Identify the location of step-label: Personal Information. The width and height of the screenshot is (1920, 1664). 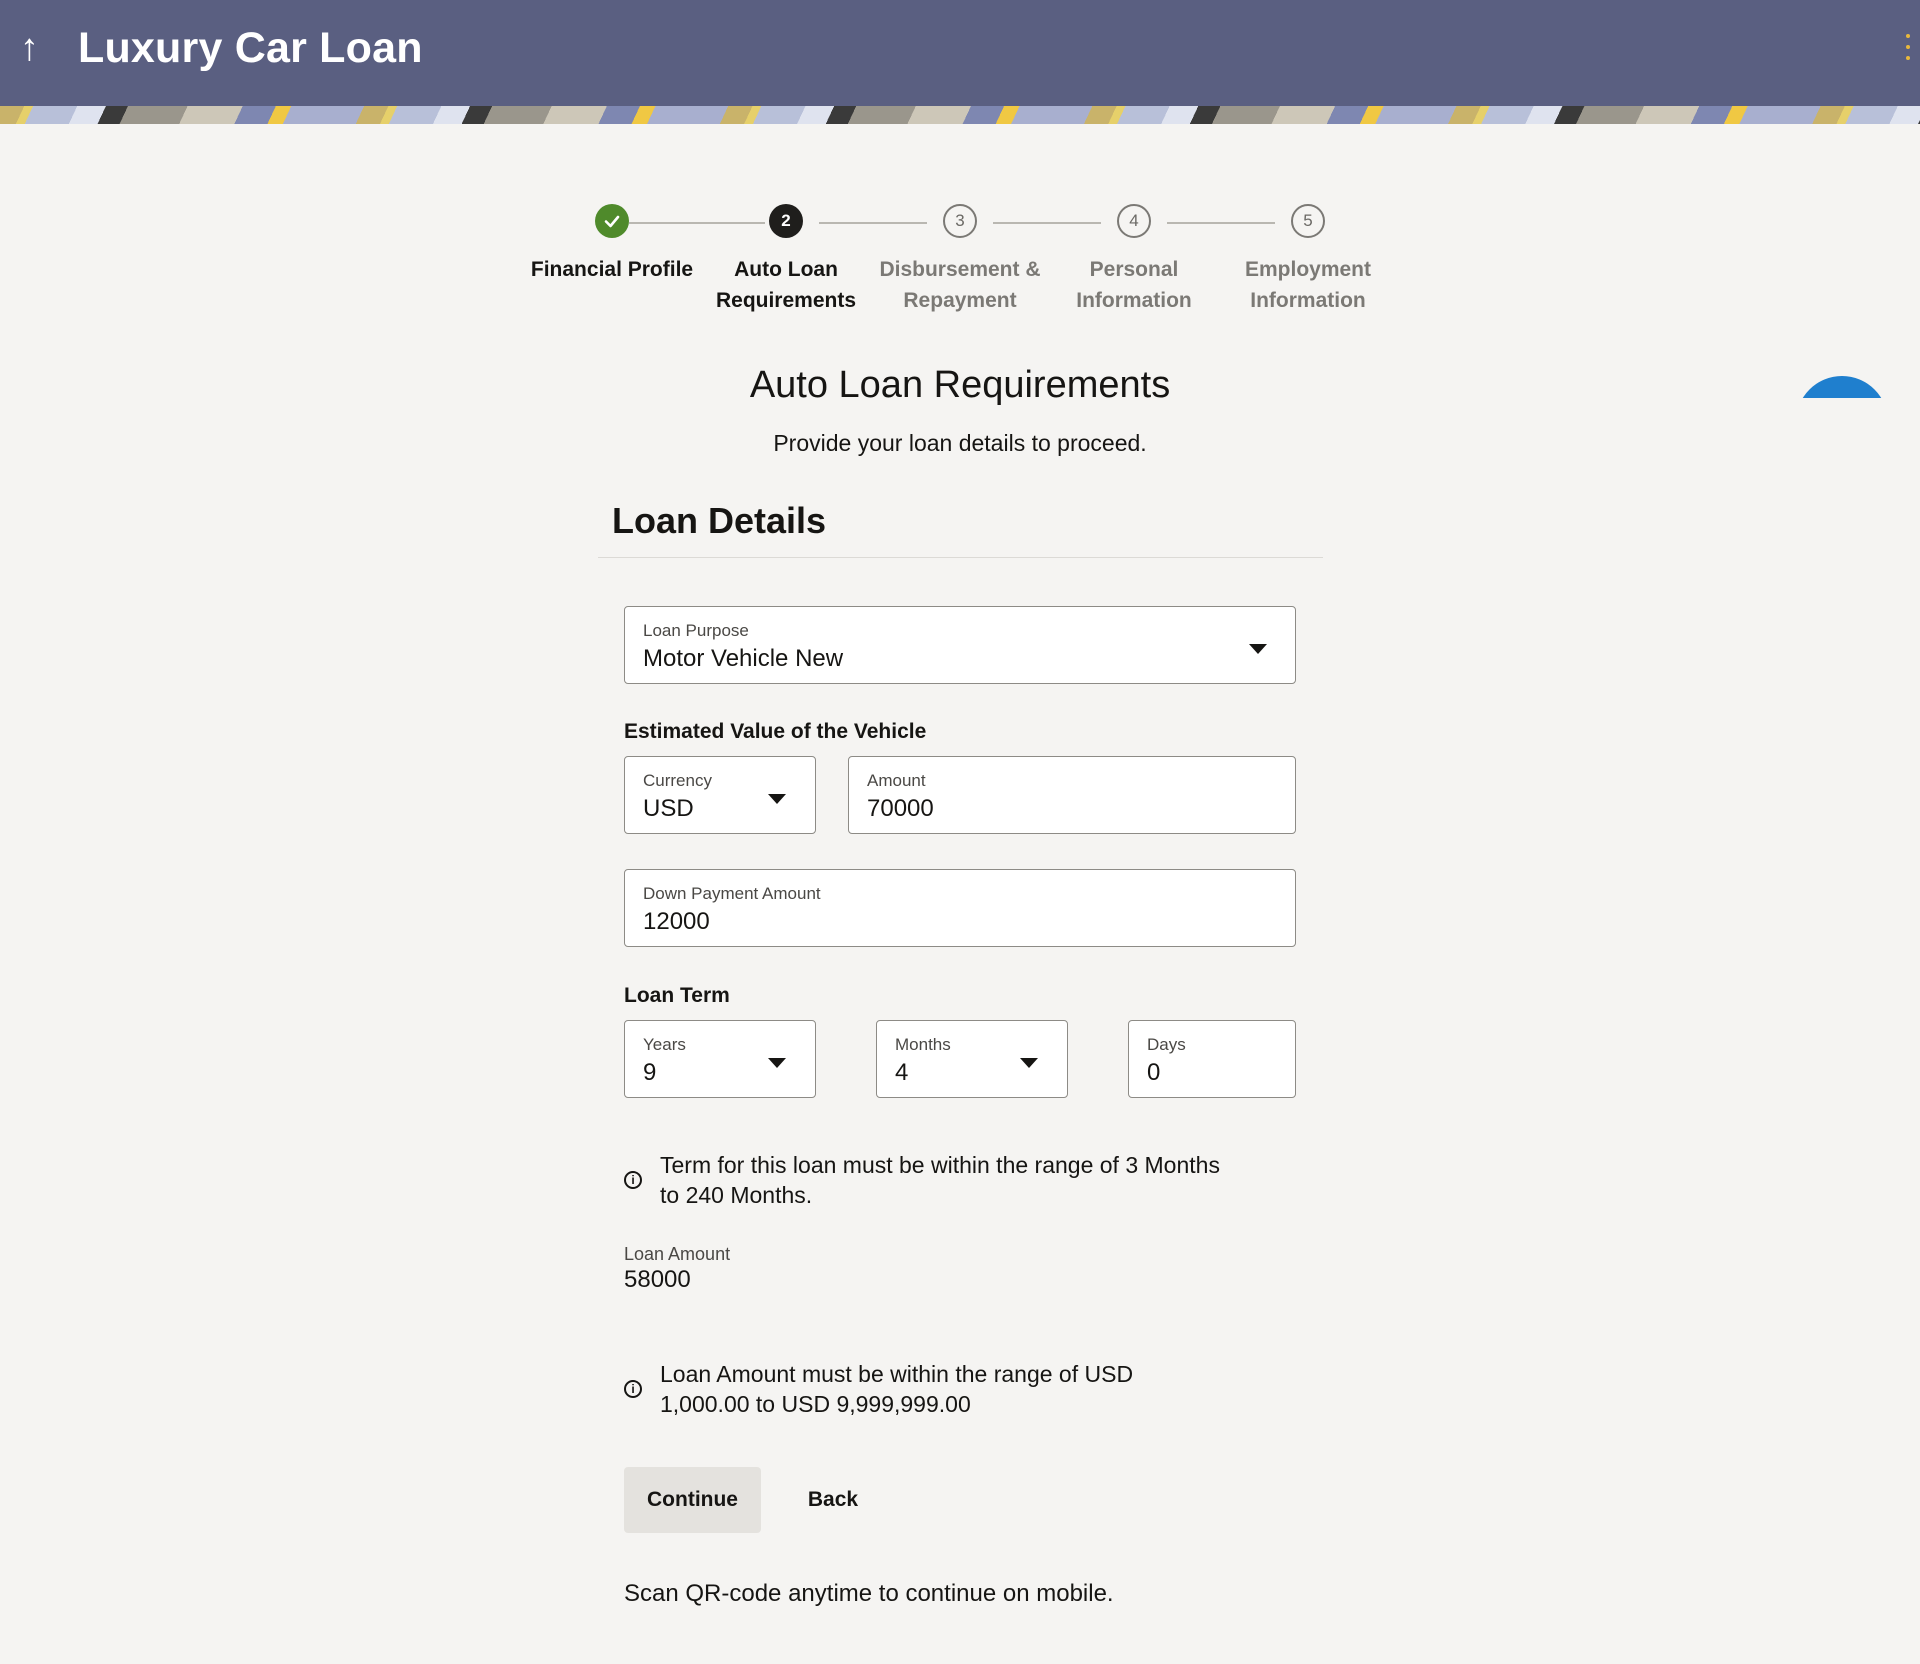
(1134, 285).